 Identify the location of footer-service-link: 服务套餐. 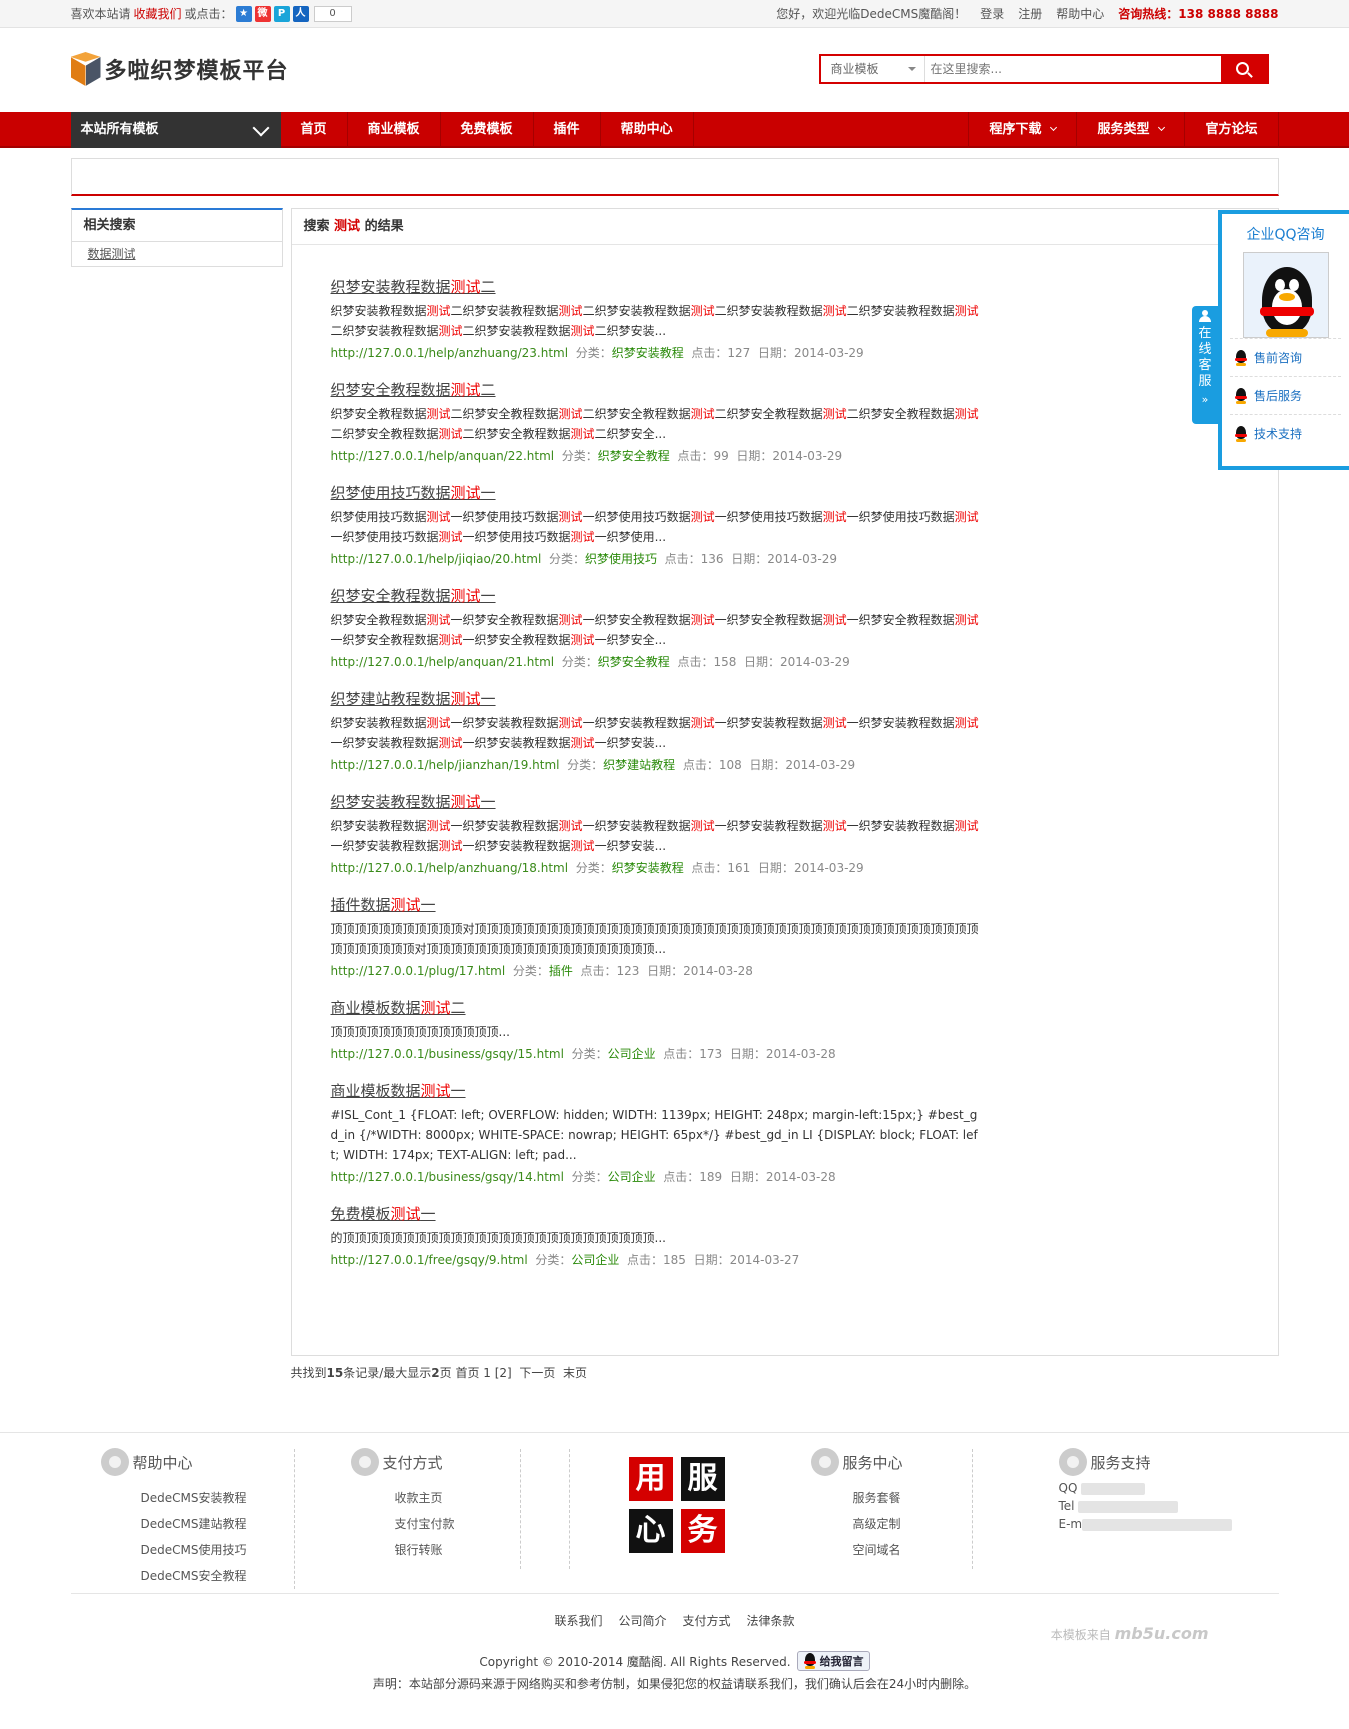
(912, 1498).